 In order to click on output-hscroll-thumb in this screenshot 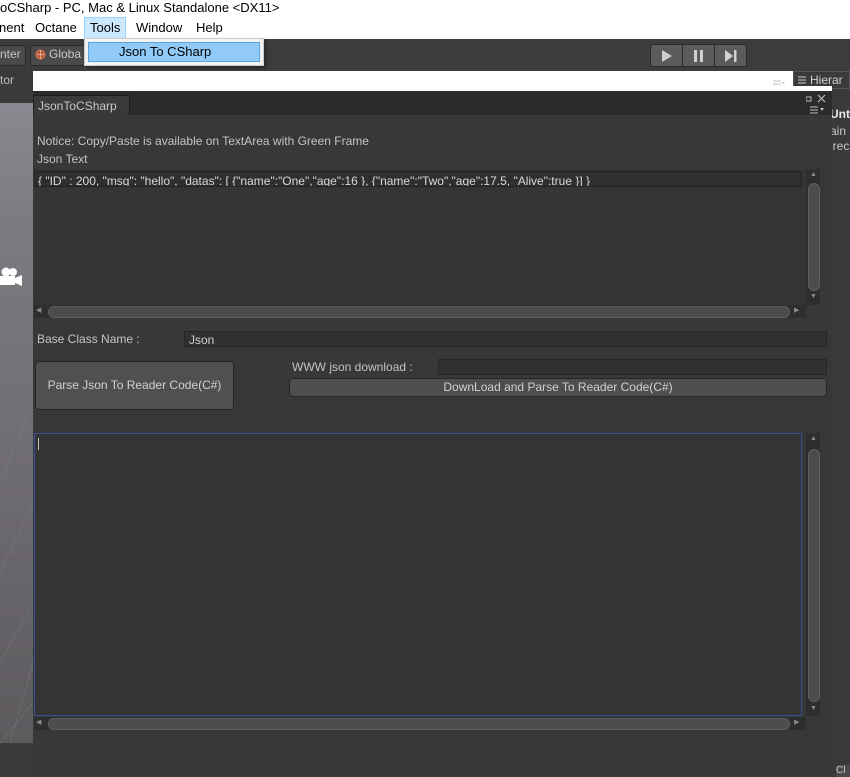, I will do `click(419, 724)`.